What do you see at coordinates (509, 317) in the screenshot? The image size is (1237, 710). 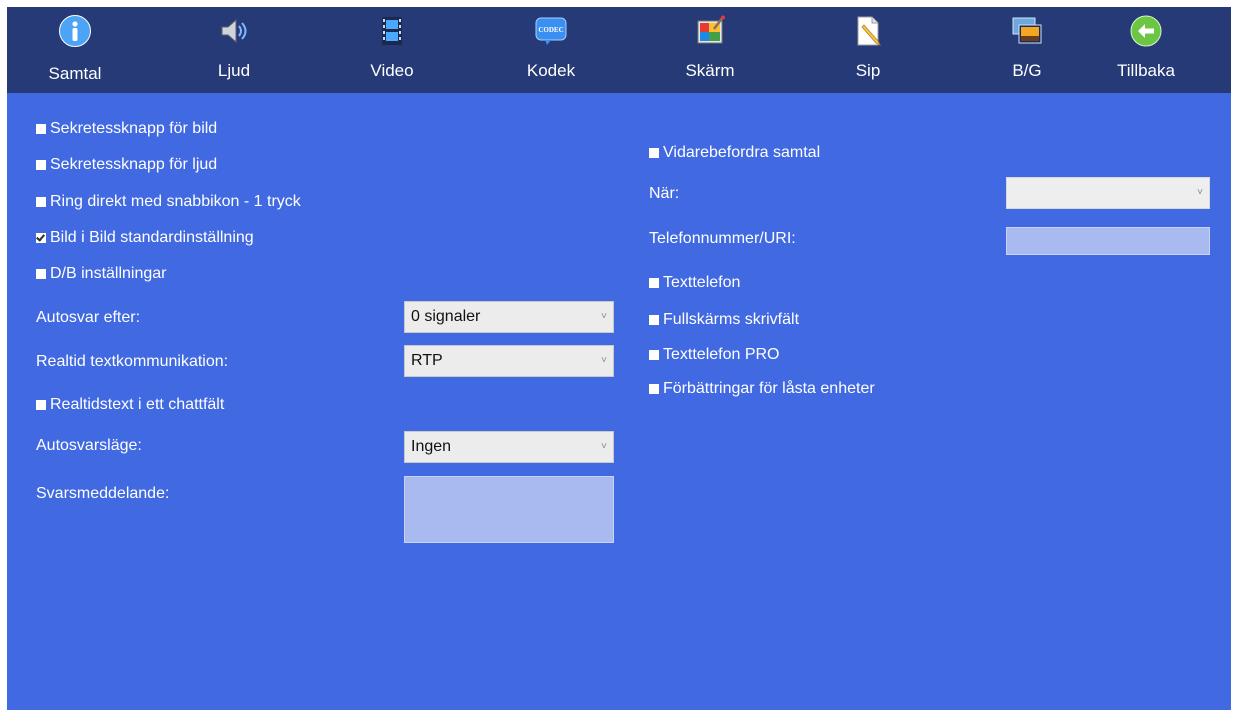 I see `autoanswer-after-select: 0 signaler ˅` at bounding box center [509, 317].